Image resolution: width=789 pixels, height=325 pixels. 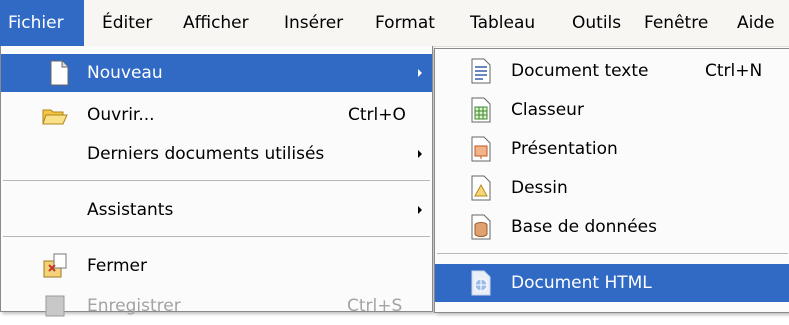 What do you see at coordinates (564, 149) in the screenshot?
I see `menu-item-label: Présentation` at bounding box center [564, 149].